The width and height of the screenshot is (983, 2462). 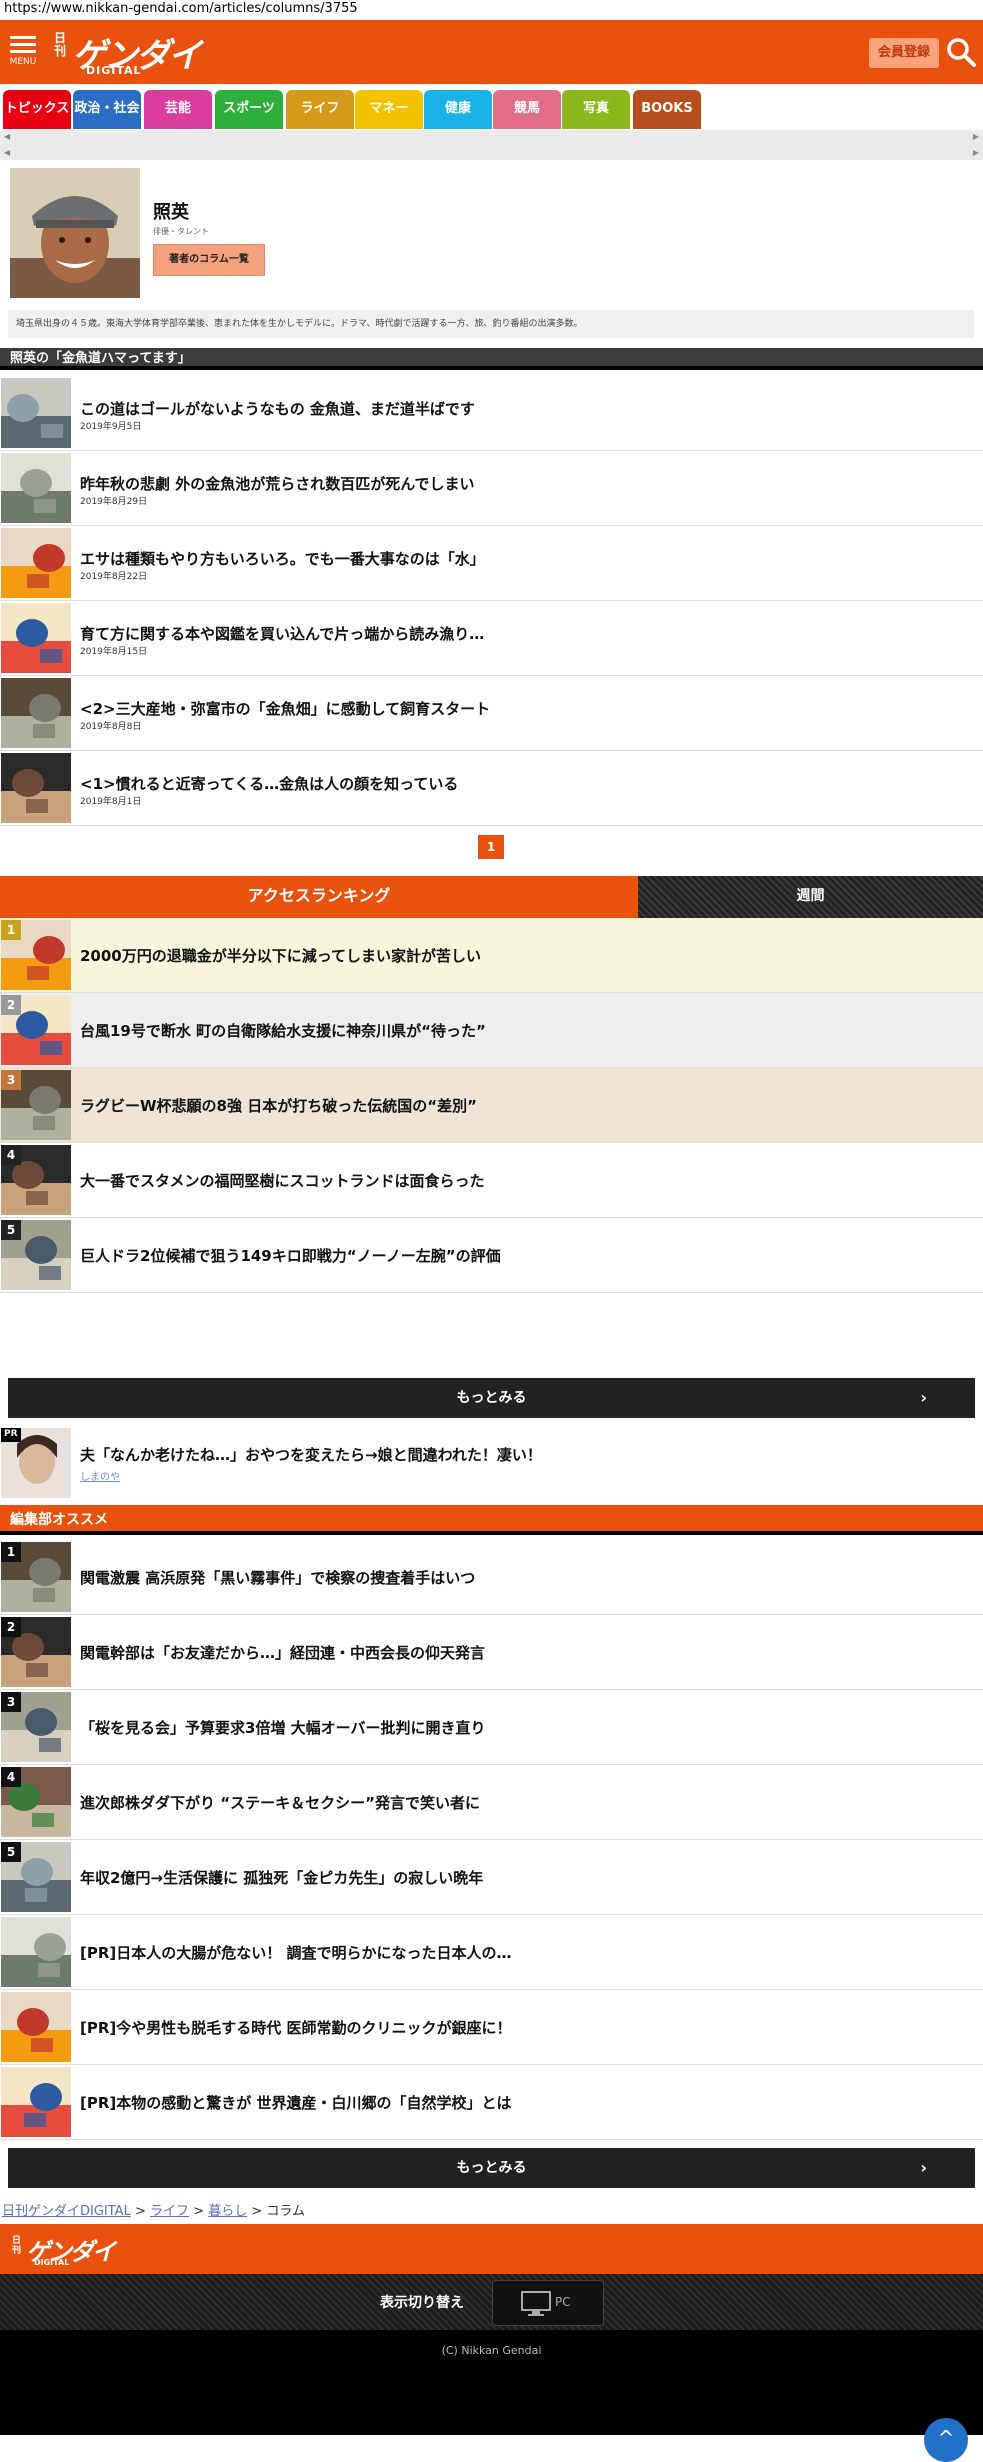 What do you see at coordinates (491, 563) in the screenshot?
I see `list-item: エサは種類もやり方もいろいろ。でも一番大事なのは「水」 2019年8月22日` at bounding box center [491, 563].